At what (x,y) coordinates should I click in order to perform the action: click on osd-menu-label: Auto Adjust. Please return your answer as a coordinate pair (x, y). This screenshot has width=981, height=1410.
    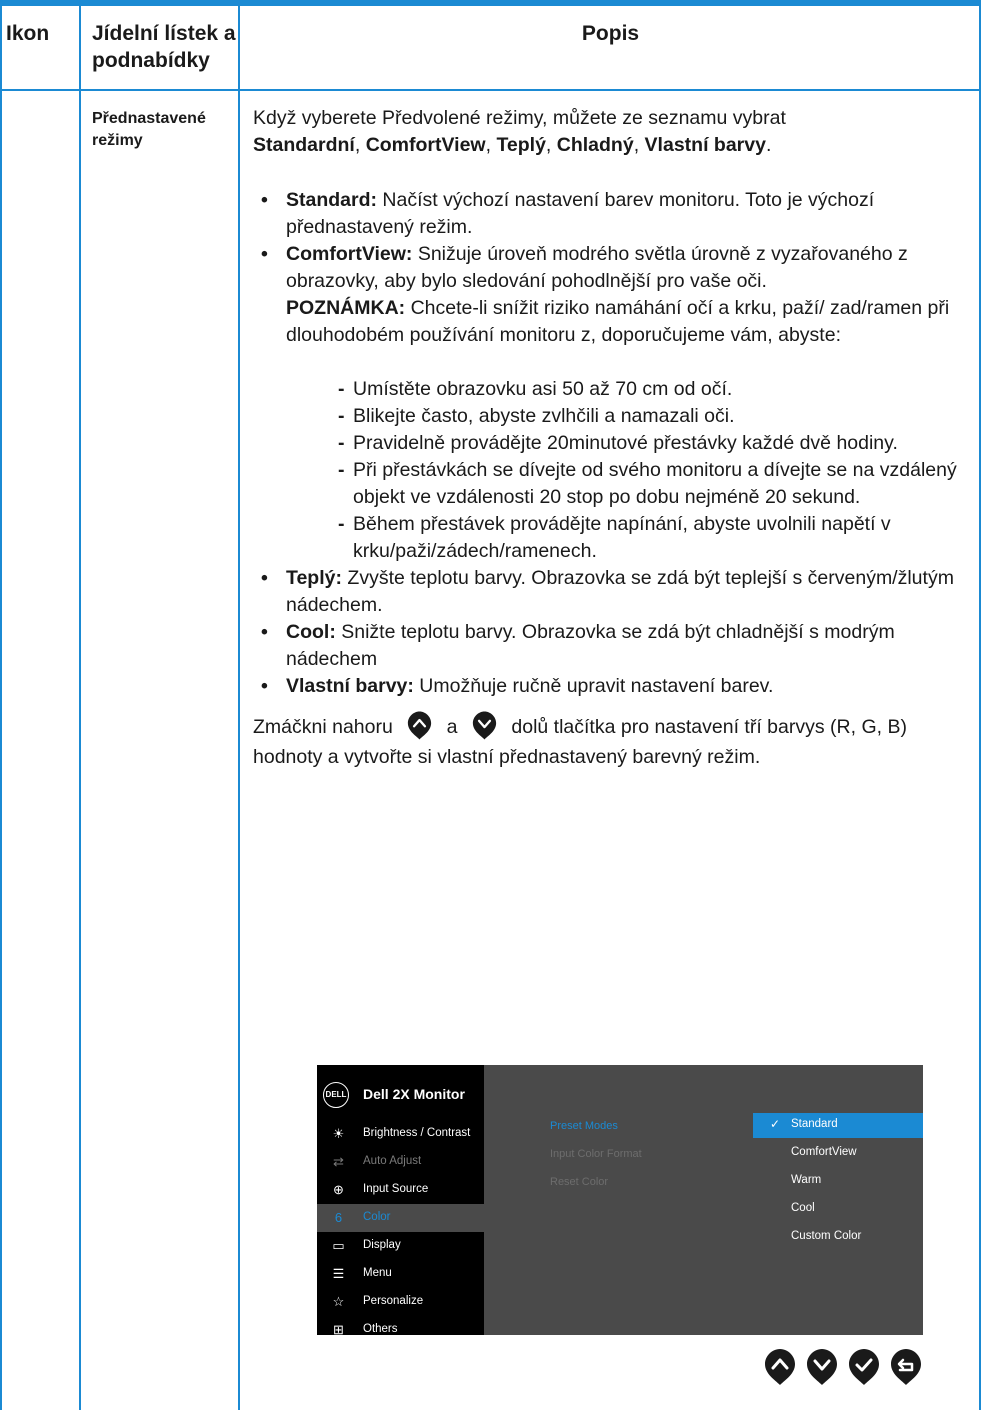
    Looking at the image, I should click on (392, 1161).